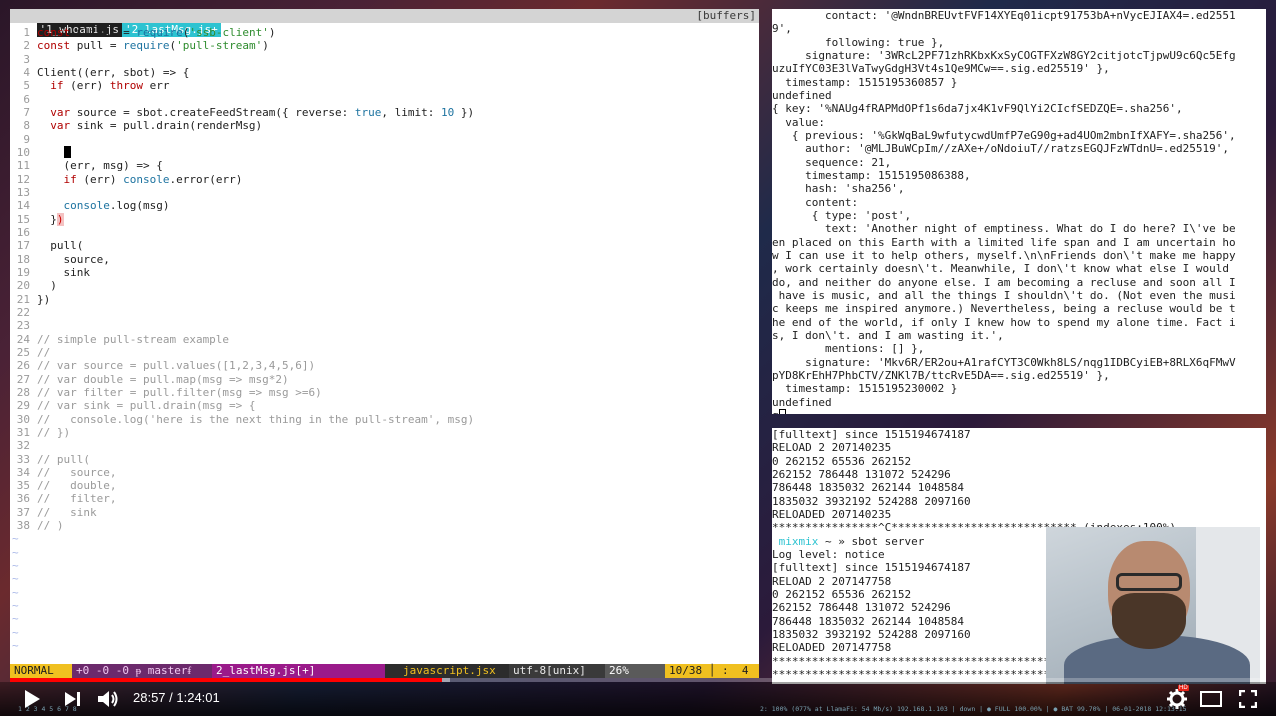 The height and width of the screenshot is (716, 1276). I want to click on code-line: 6, so click(384, 99).